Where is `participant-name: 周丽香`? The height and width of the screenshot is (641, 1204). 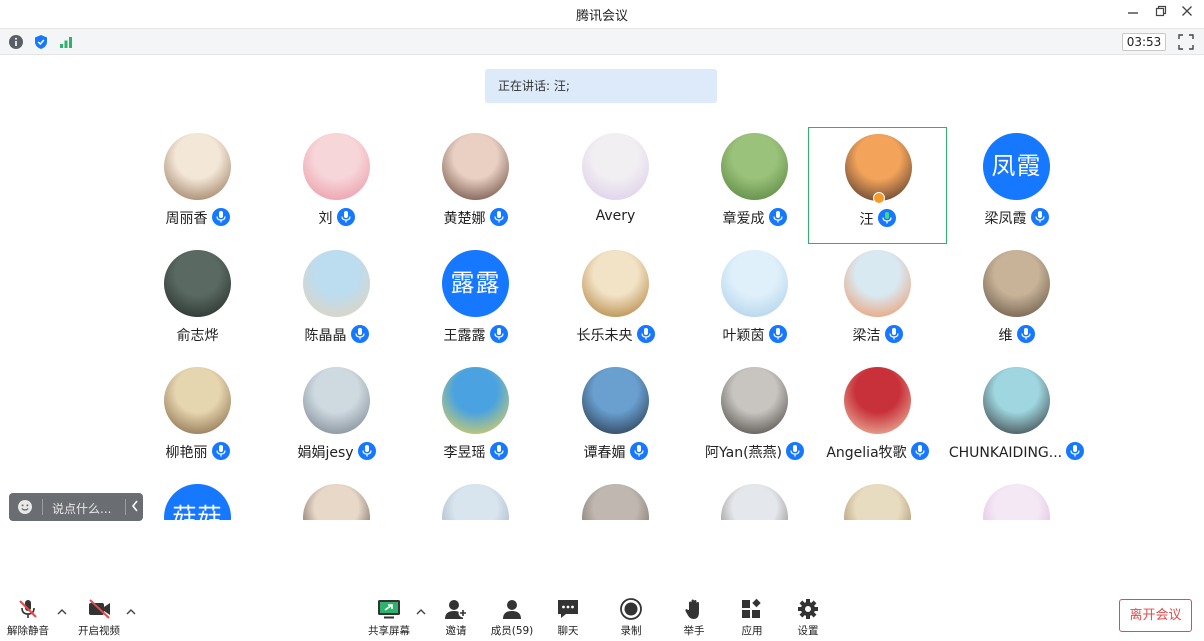
participant-name: 周丽香 is located at coordinates (186, 219).